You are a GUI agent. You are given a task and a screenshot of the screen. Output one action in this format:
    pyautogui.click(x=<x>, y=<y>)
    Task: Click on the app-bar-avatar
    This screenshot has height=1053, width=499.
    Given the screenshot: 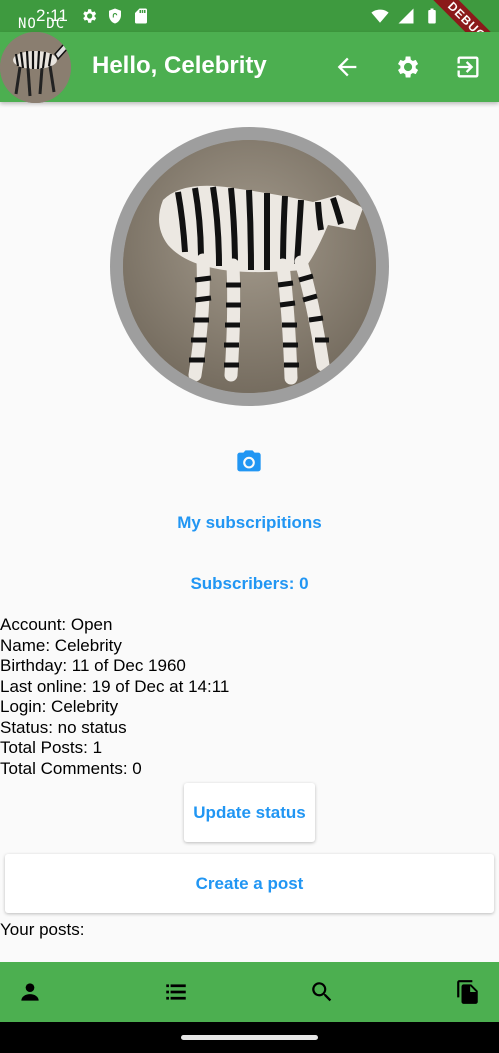 What is the action you would take?
    pyautogui.click(x=35, y=67)
    